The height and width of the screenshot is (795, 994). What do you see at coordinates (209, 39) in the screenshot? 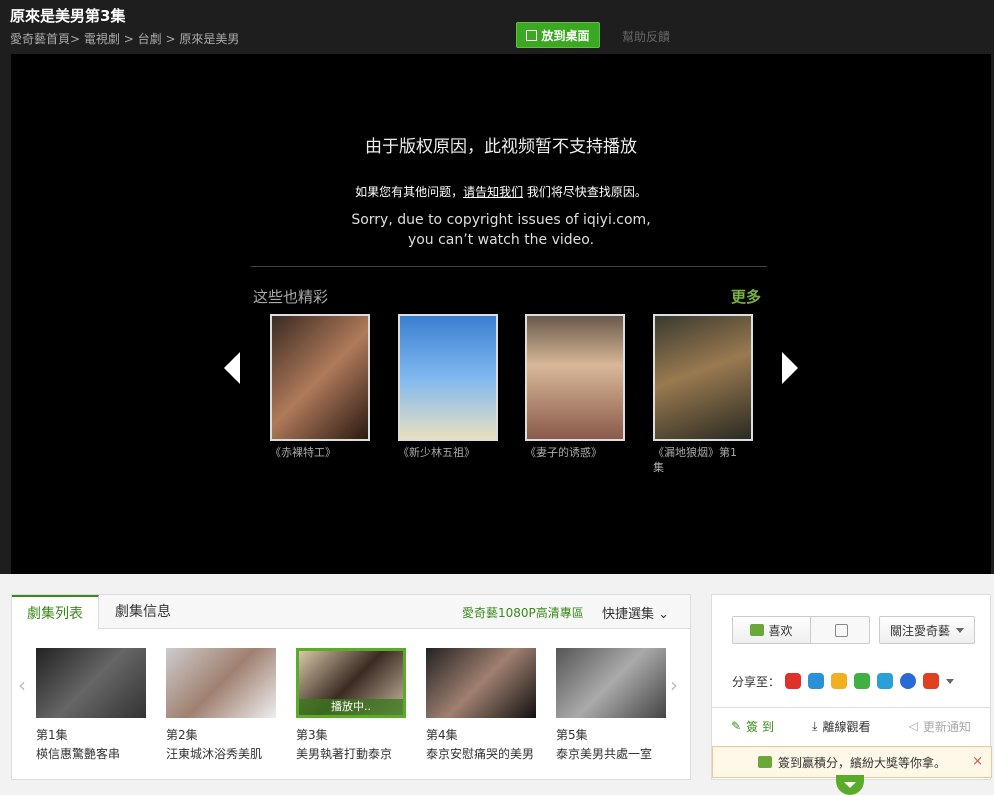
I see `breadcrumb-show: 原來是美男` at bounding box center [209, 39].